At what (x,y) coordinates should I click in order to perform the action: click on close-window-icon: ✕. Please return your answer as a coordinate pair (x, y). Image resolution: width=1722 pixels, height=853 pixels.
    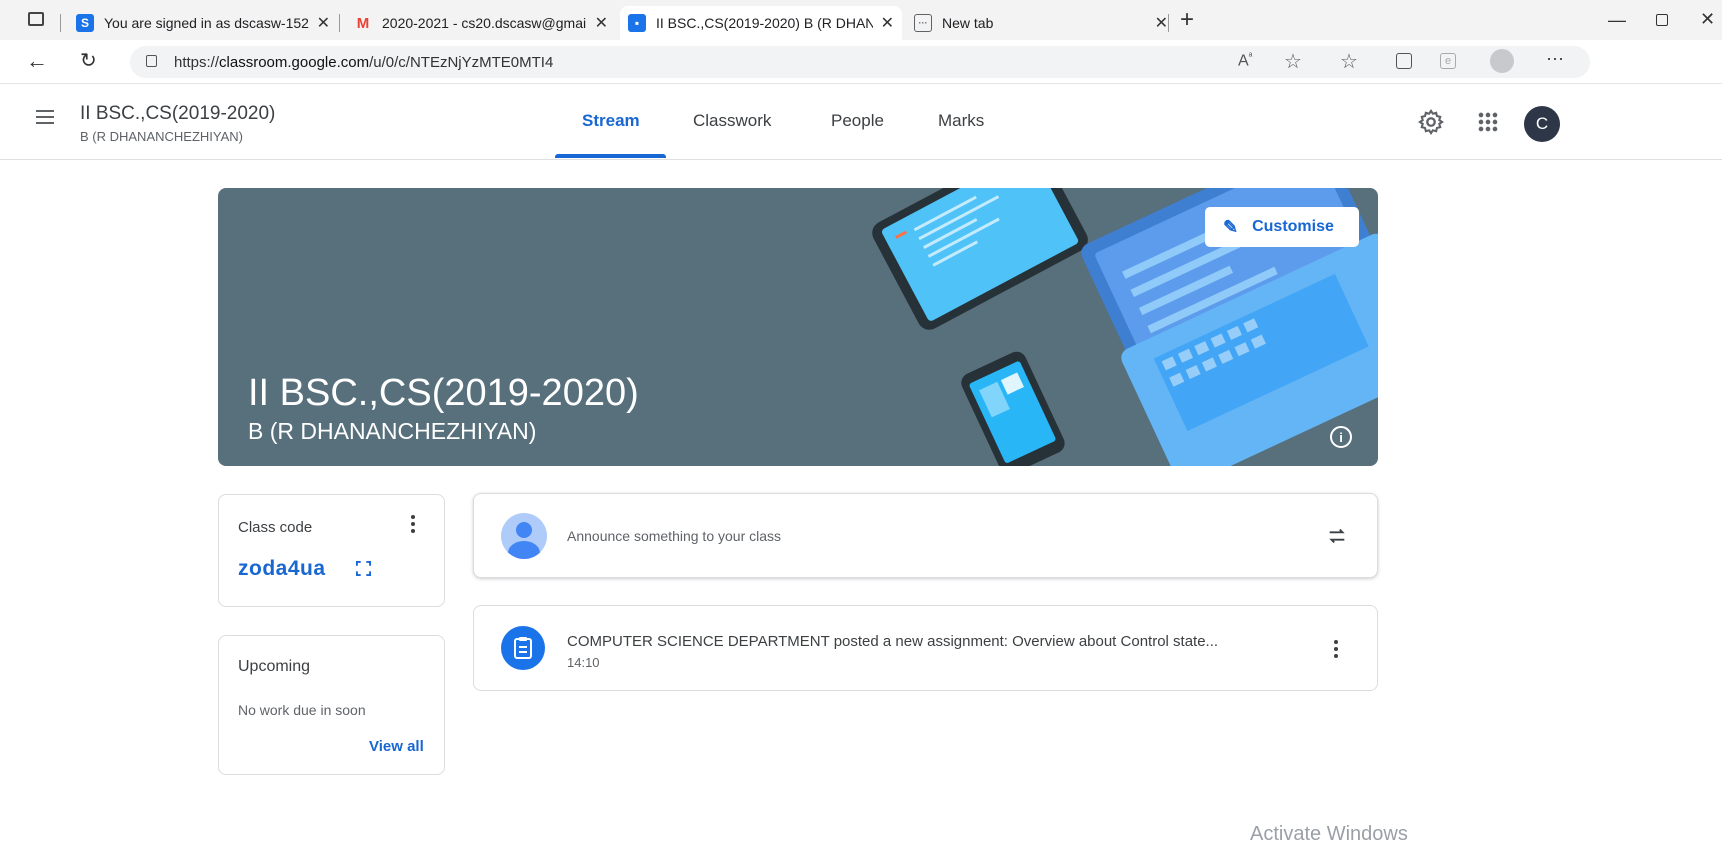
    Looking at the image, I should click on (1707, 19).